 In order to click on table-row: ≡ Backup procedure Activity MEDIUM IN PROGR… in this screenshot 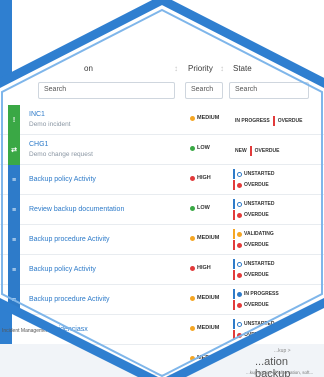, I will do `click(162, 300)`.